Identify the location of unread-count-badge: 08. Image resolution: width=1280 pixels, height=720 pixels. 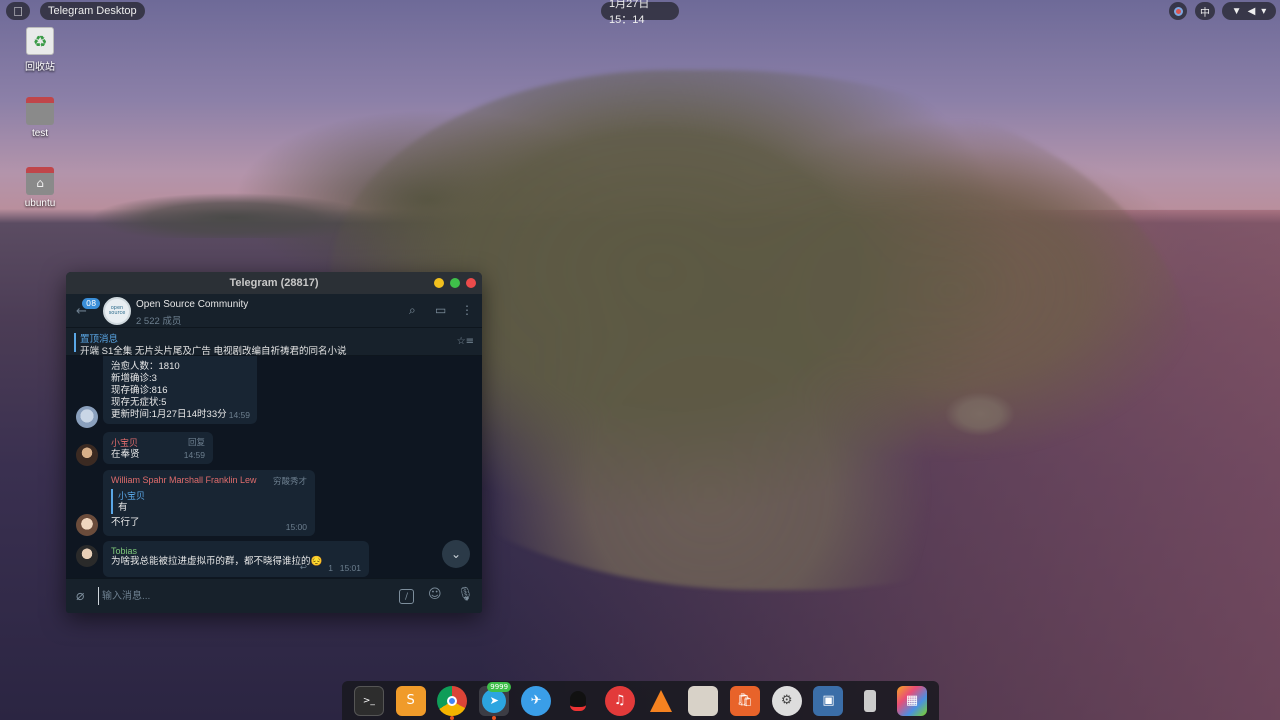
(91, 303).